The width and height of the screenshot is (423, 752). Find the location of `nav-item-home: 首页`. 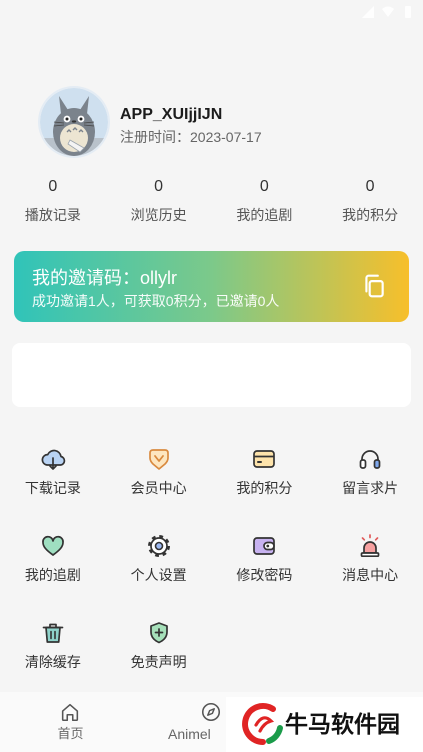

nav-item-home: 首页 is located at coordinates (70, 722).